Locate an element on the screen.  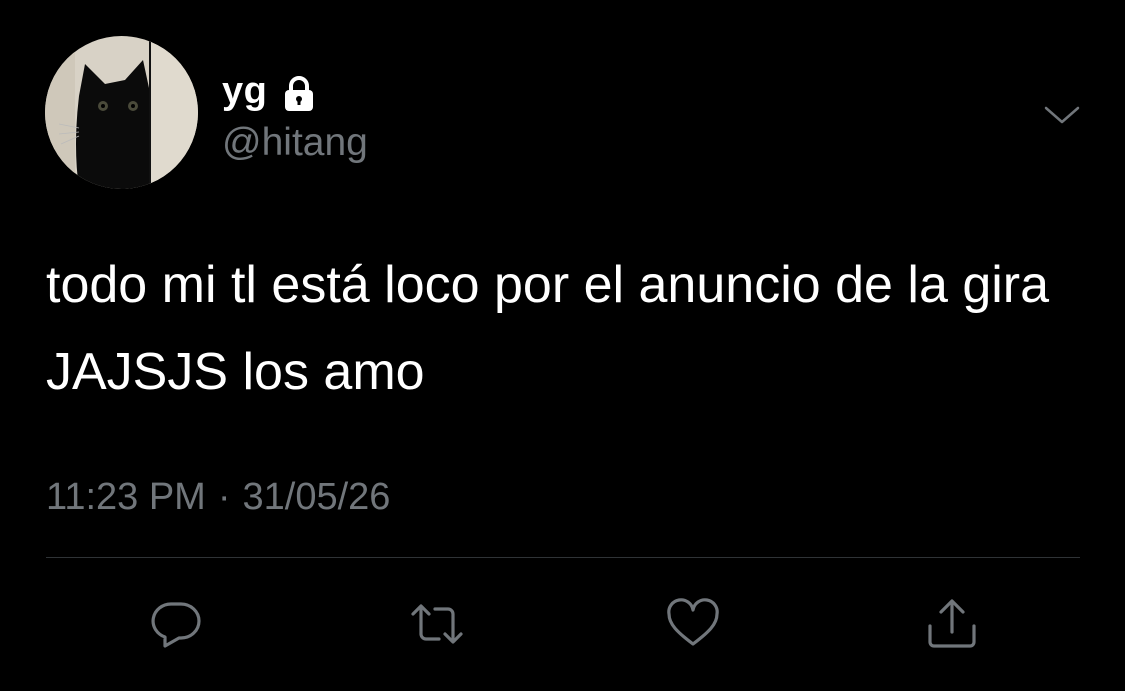
heart-icon is located at coordinates (693, 622).